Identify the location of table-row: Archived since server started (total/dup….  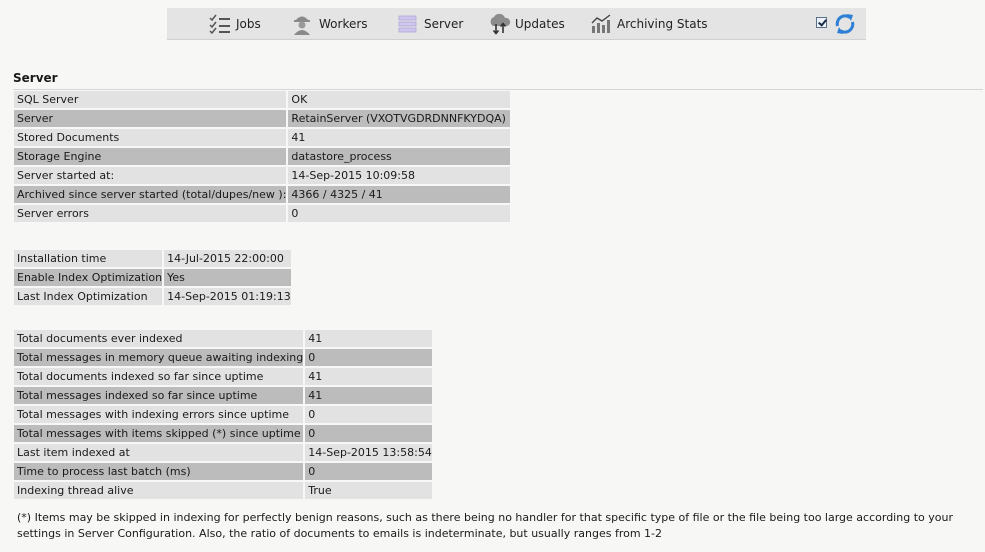
(263, 194).